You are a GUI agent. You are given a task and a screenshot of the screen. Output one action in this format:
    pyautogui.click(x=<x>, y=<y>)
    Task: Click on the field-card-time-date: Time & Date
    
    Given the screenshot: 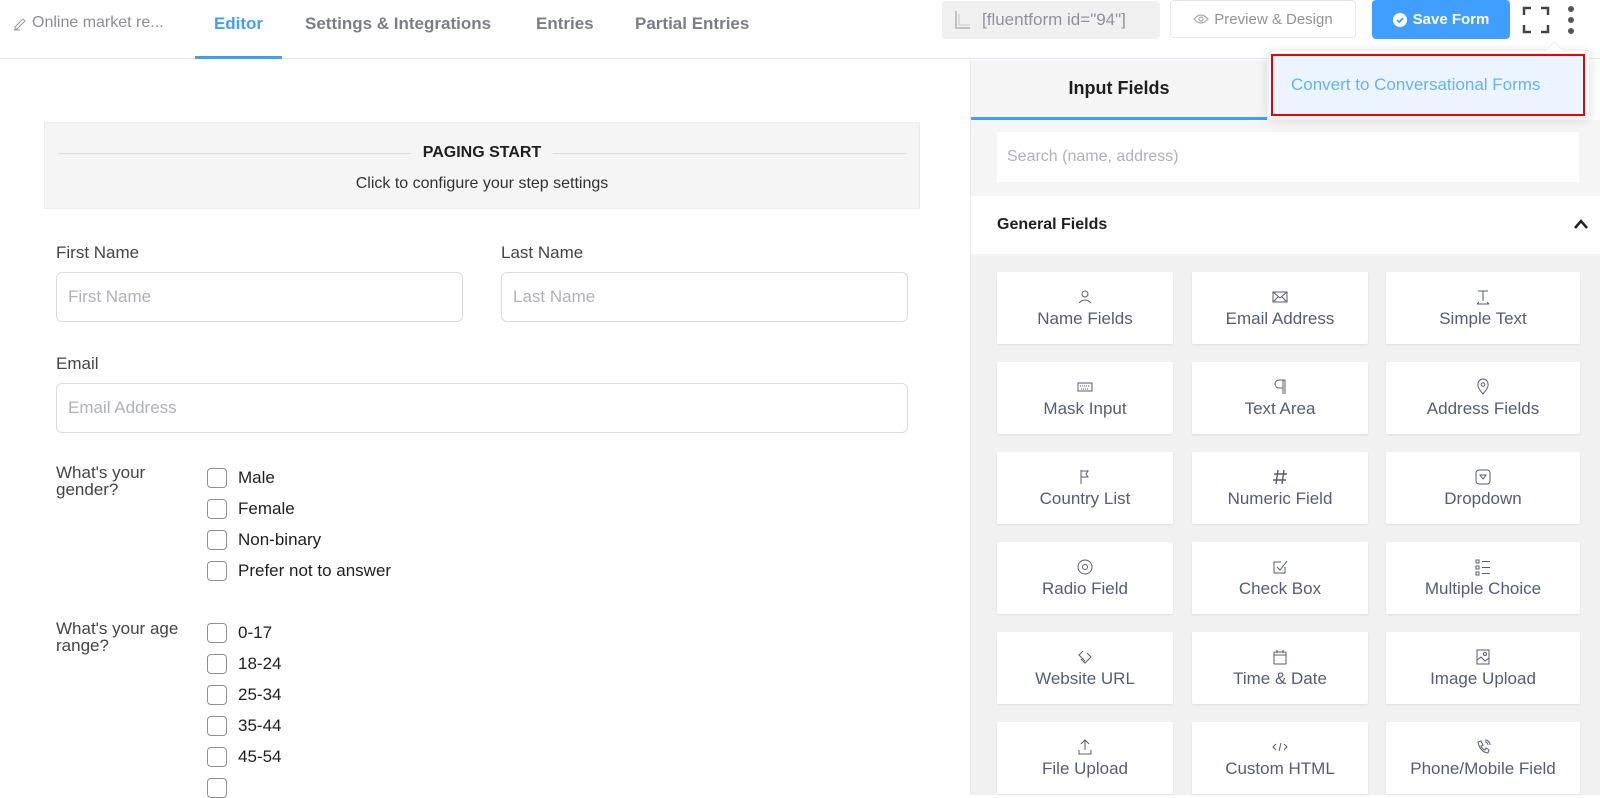 What is the action you would take?
    pyautogui.click(x=1280, y=668)
    